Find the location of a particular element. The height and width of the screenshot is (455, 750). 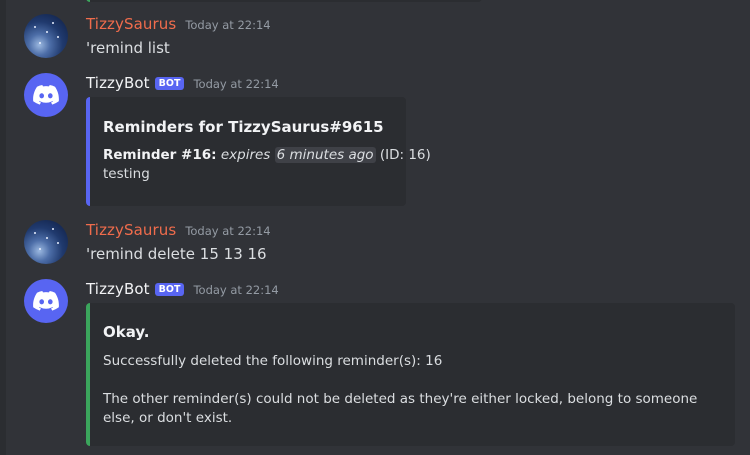

expires-word: expires is located at coordinates (245, 155).